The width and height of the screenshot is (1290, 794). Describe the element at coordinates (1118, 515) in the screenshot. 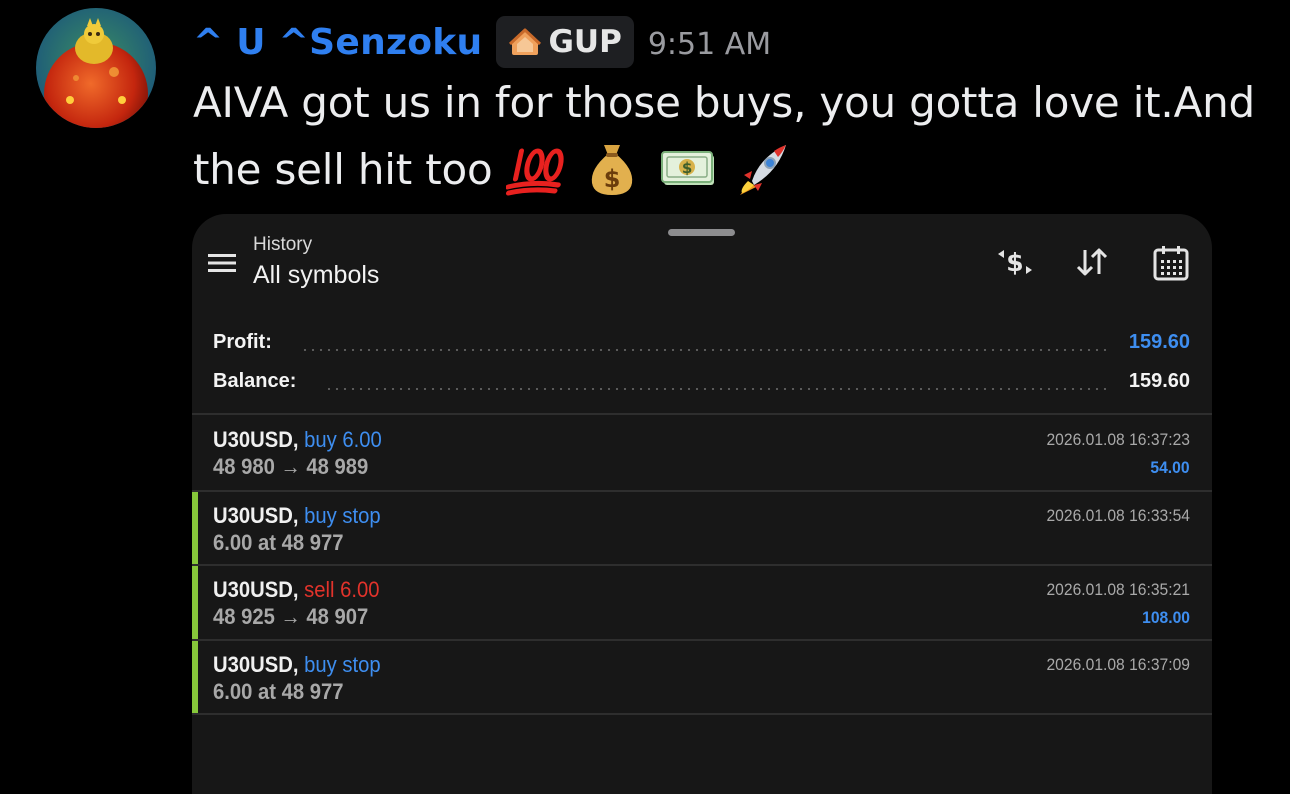

I see `deal-time: 2026.01.08 16:33:54` at that location.